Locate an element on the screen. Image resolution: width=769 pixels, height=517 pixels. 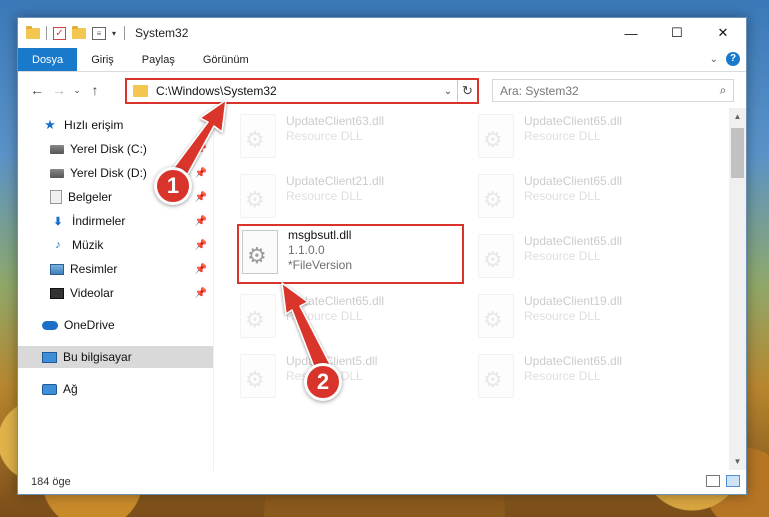
maximize-button: ☐ is located at coordinates (677, 33).